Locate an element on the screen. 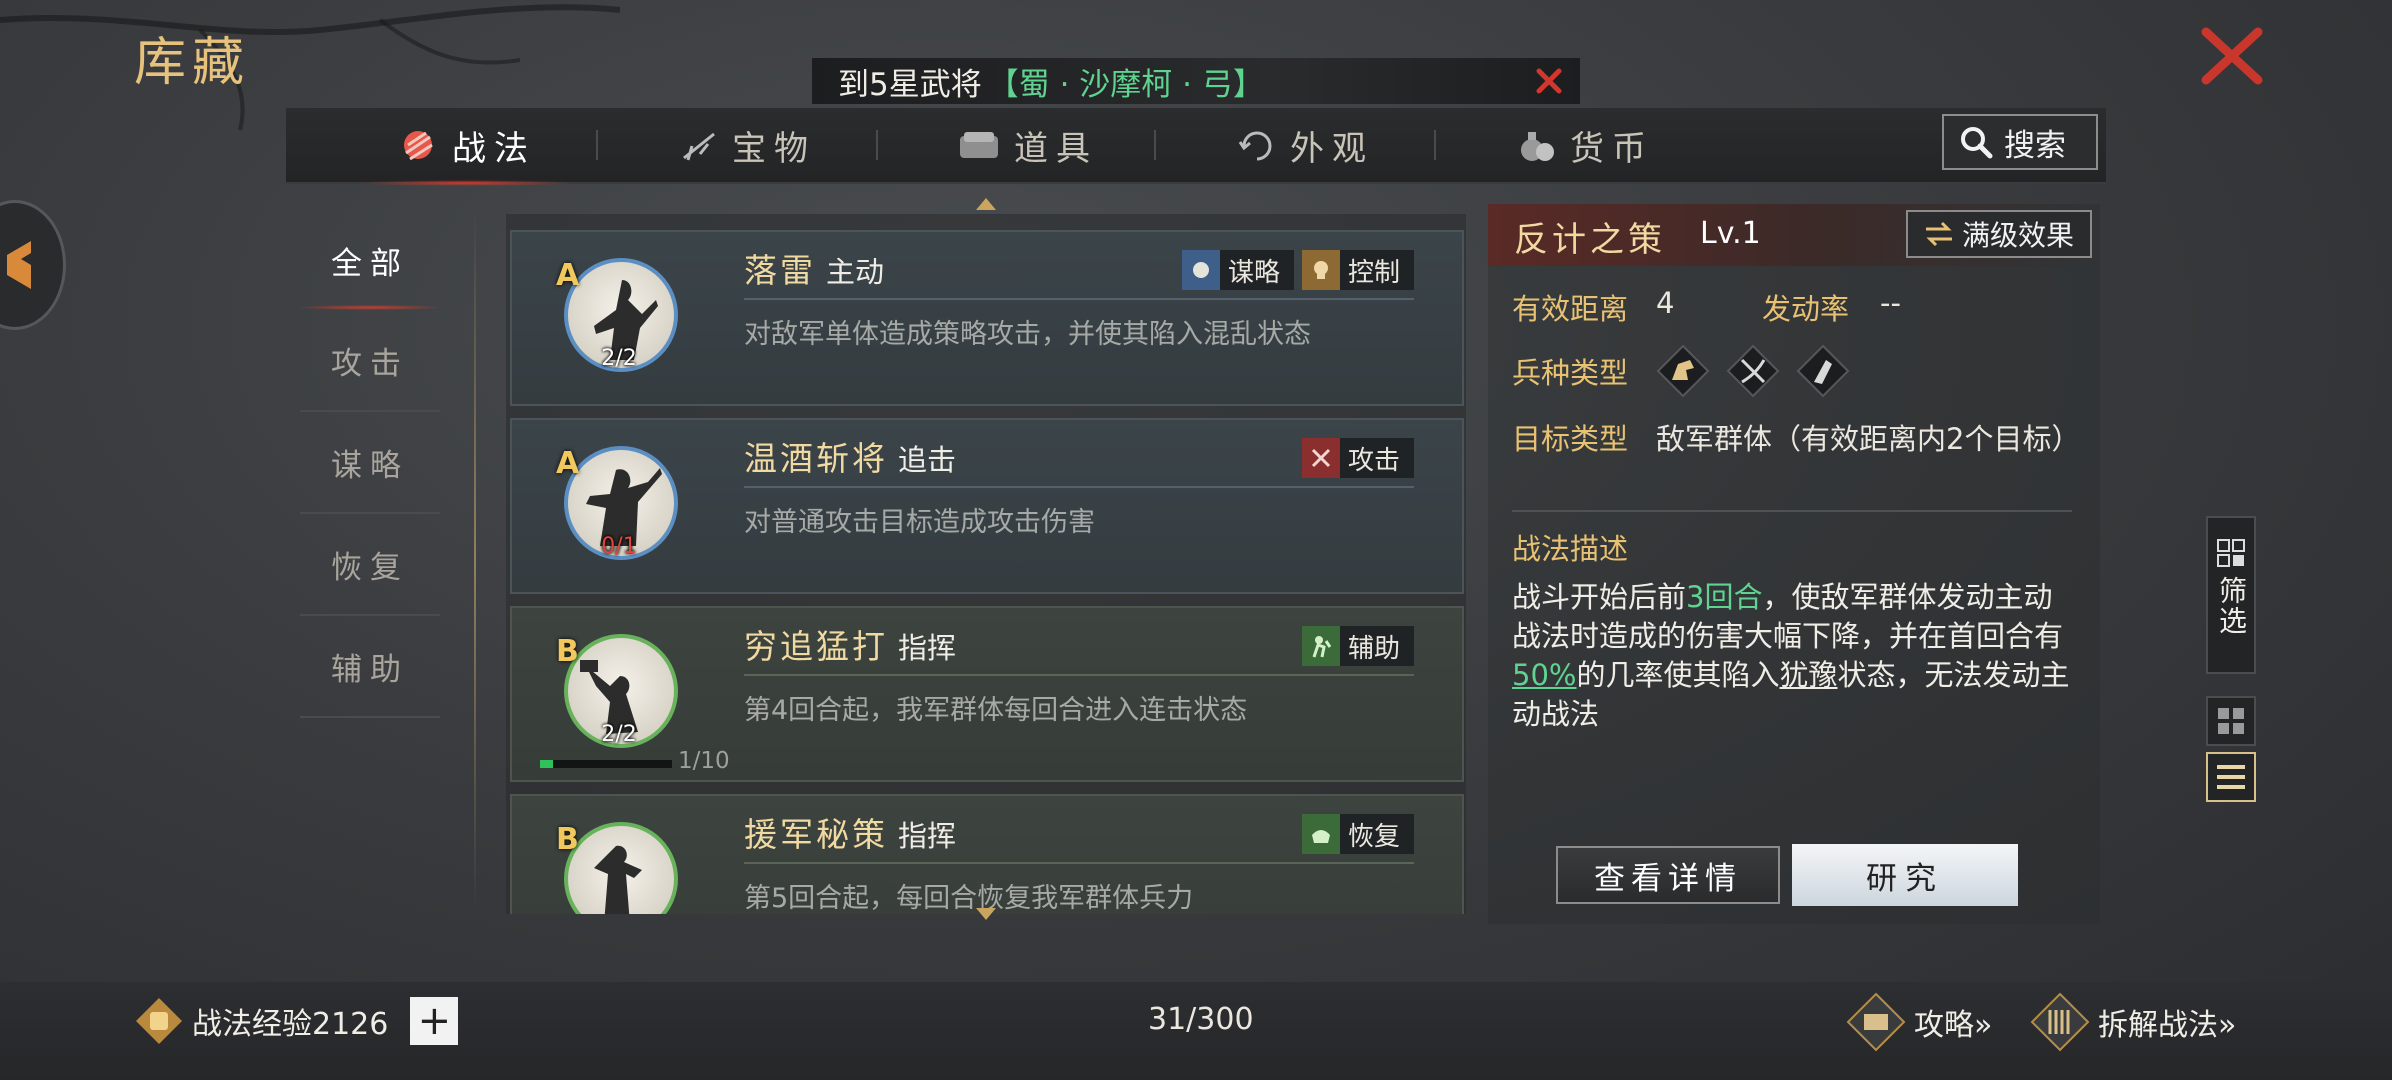  skill-description: 对敌军单体造成策略攻击，并使其陷入混乱状态 is located at coordinates (1027, 334).